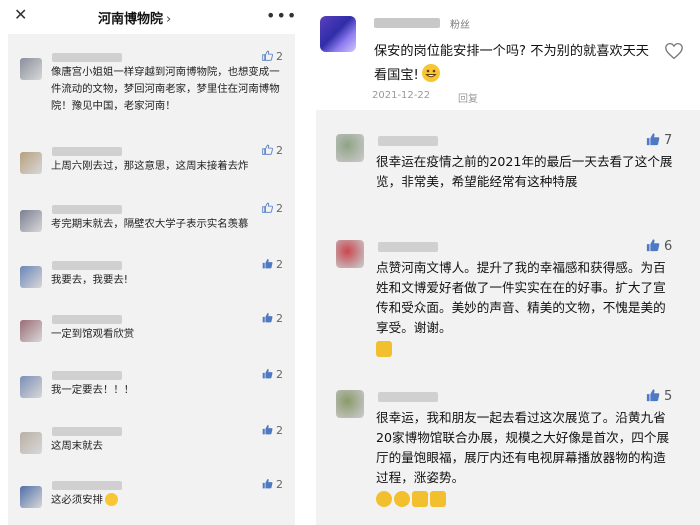 Image resolution: width=700 pixels, height=525 pixels. Describe the element at coordinates (151, 449) in the screenshot. I see `comment-item: 这周末就去 2` at that location.